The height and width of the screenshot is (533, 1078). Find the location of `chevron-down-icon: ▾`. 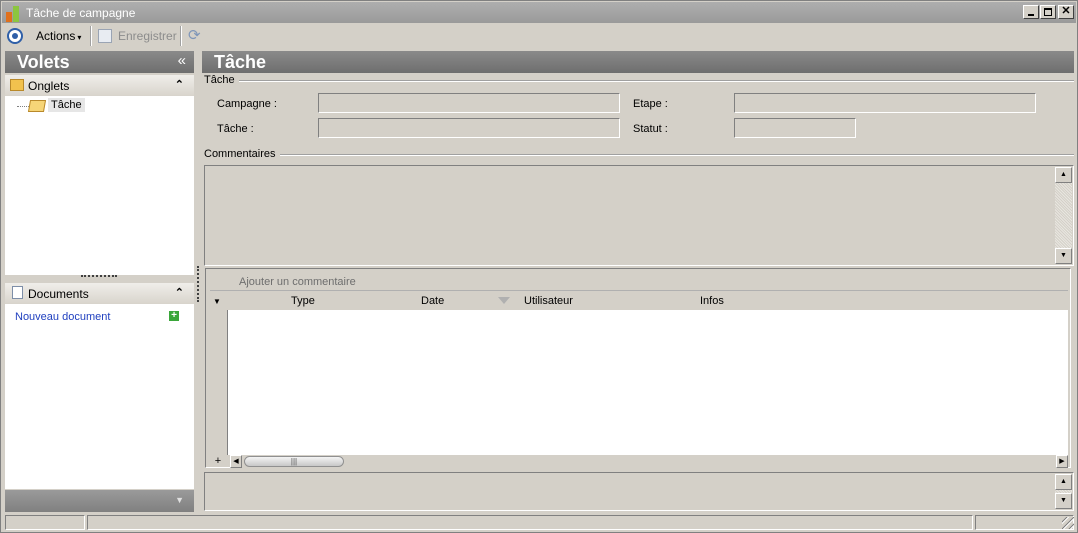

chevron-down-icon: ▾ is located at coordinates (79, 37).